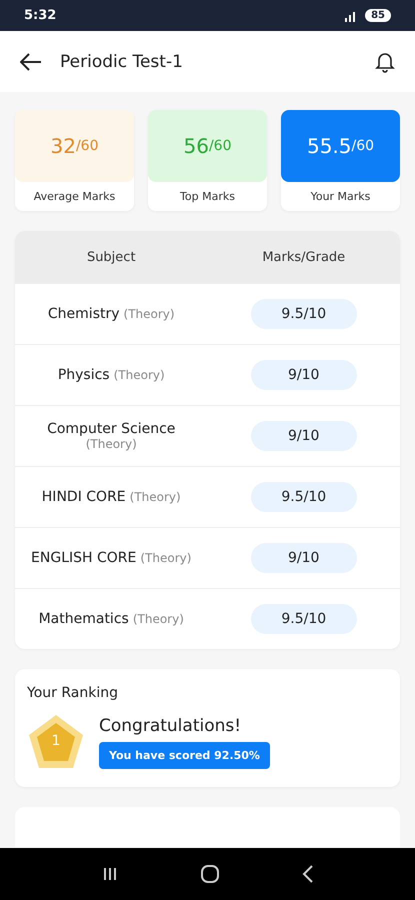 The image size is (415, 900). What do you see at coordinates (170, 726) in the screenshot?
I see `congrats-heading: Congratulations!` at bounding box center [170, 726].